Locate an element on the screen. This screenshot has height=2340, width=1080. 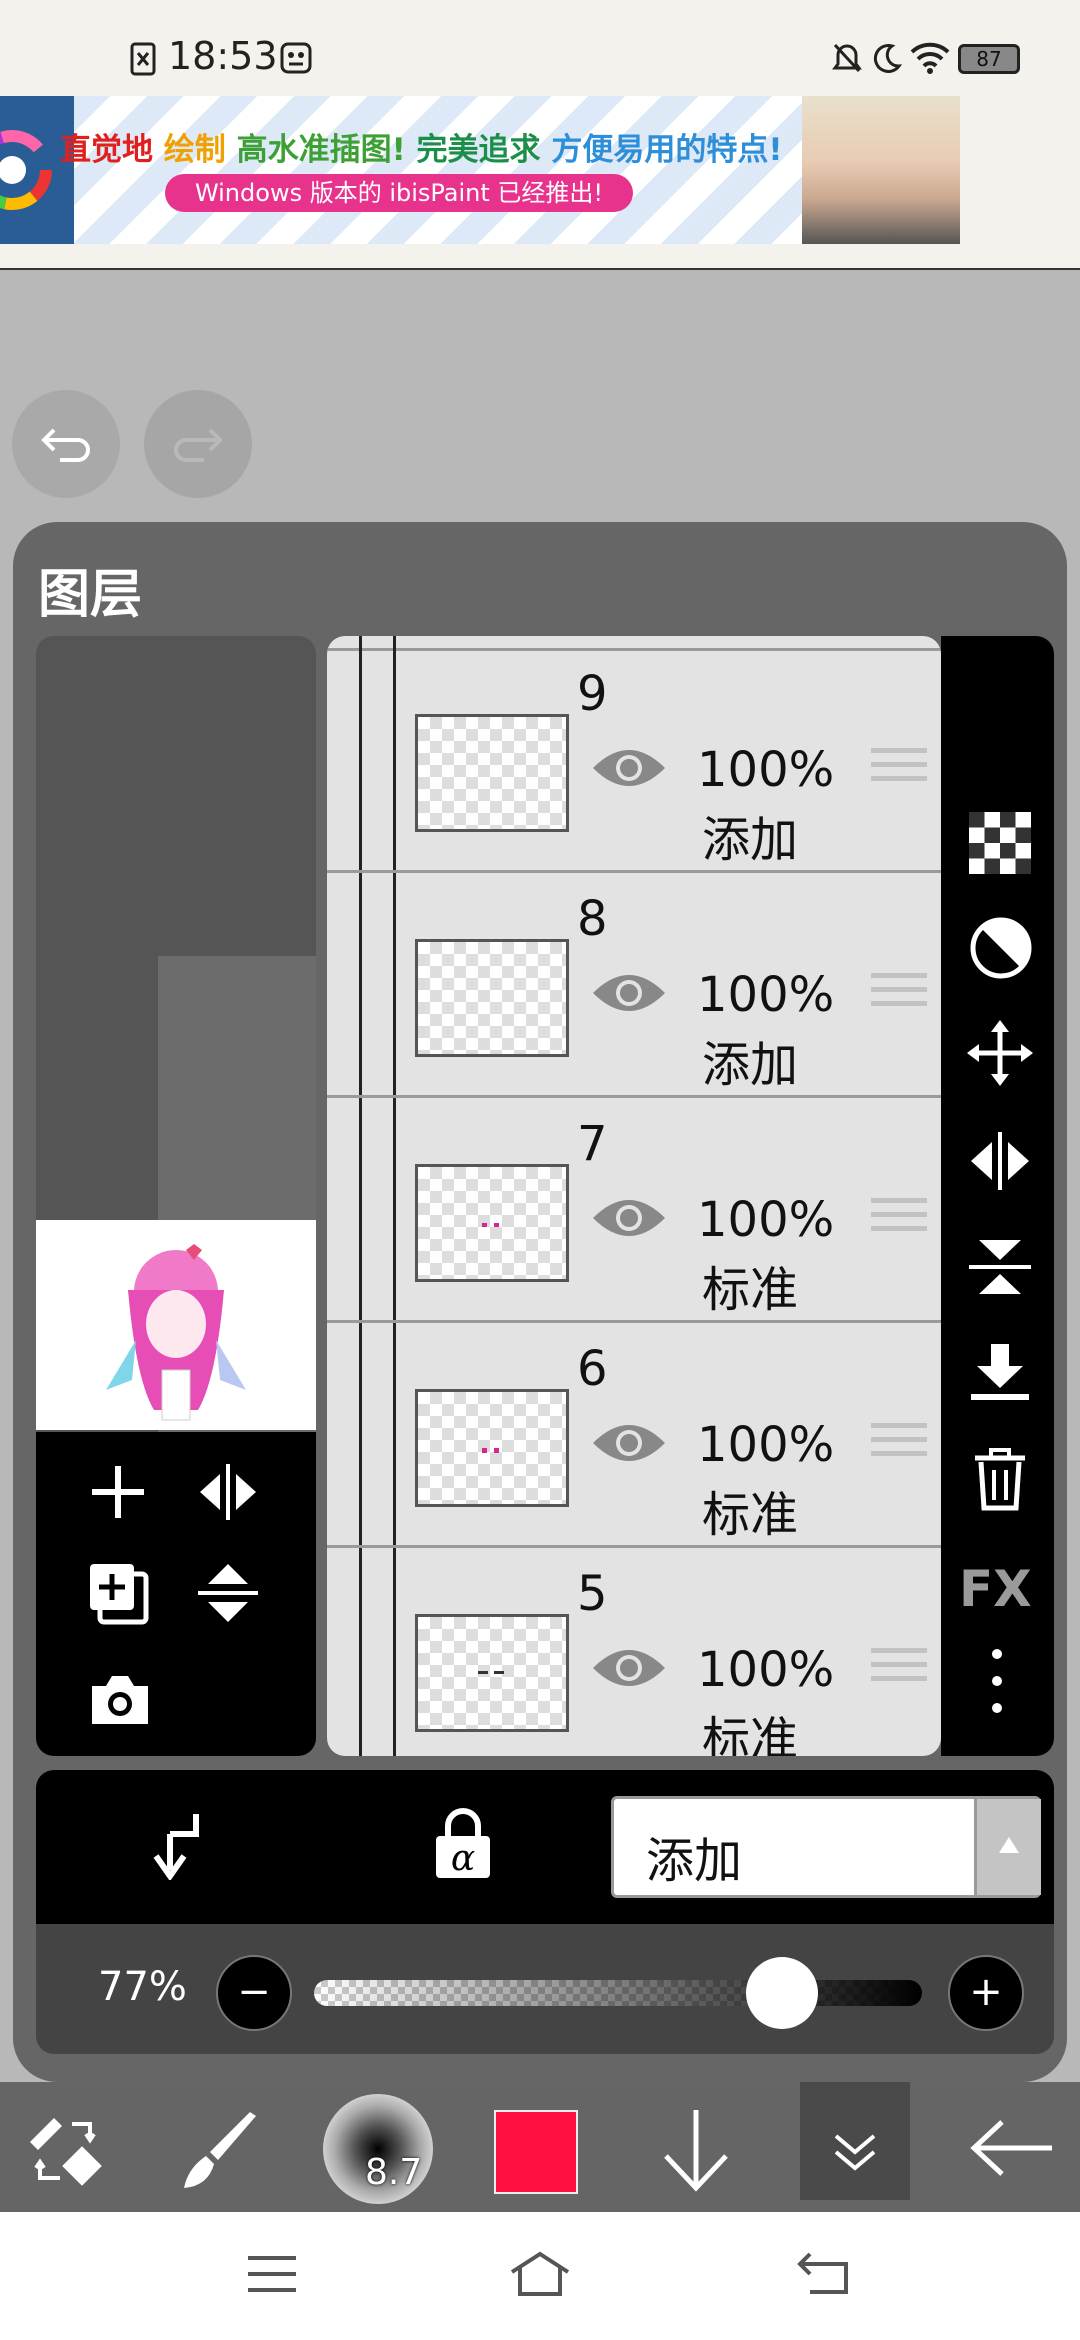
add-layer-button is located at coordinates (118, 1492).